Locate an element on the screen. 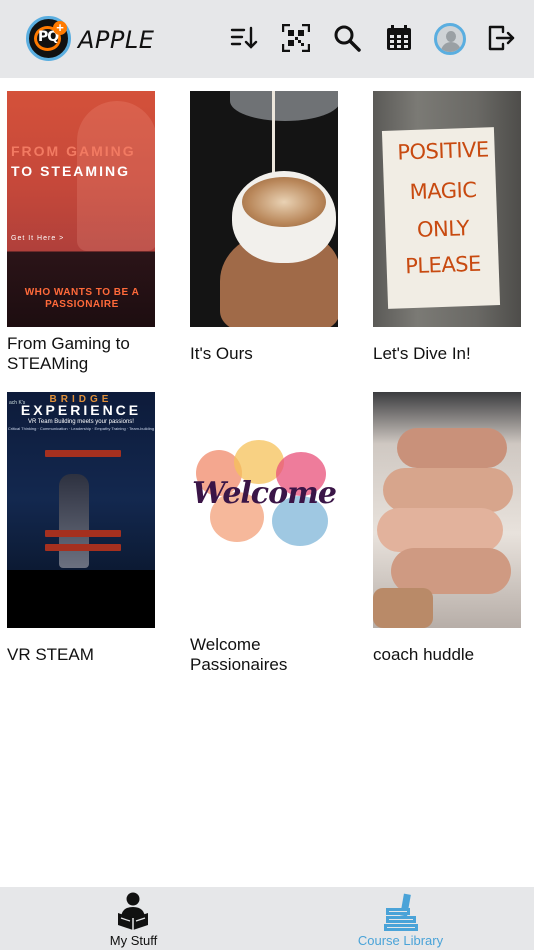 The image size is (534, 950). books-icon is located at coordinates (400, 912).